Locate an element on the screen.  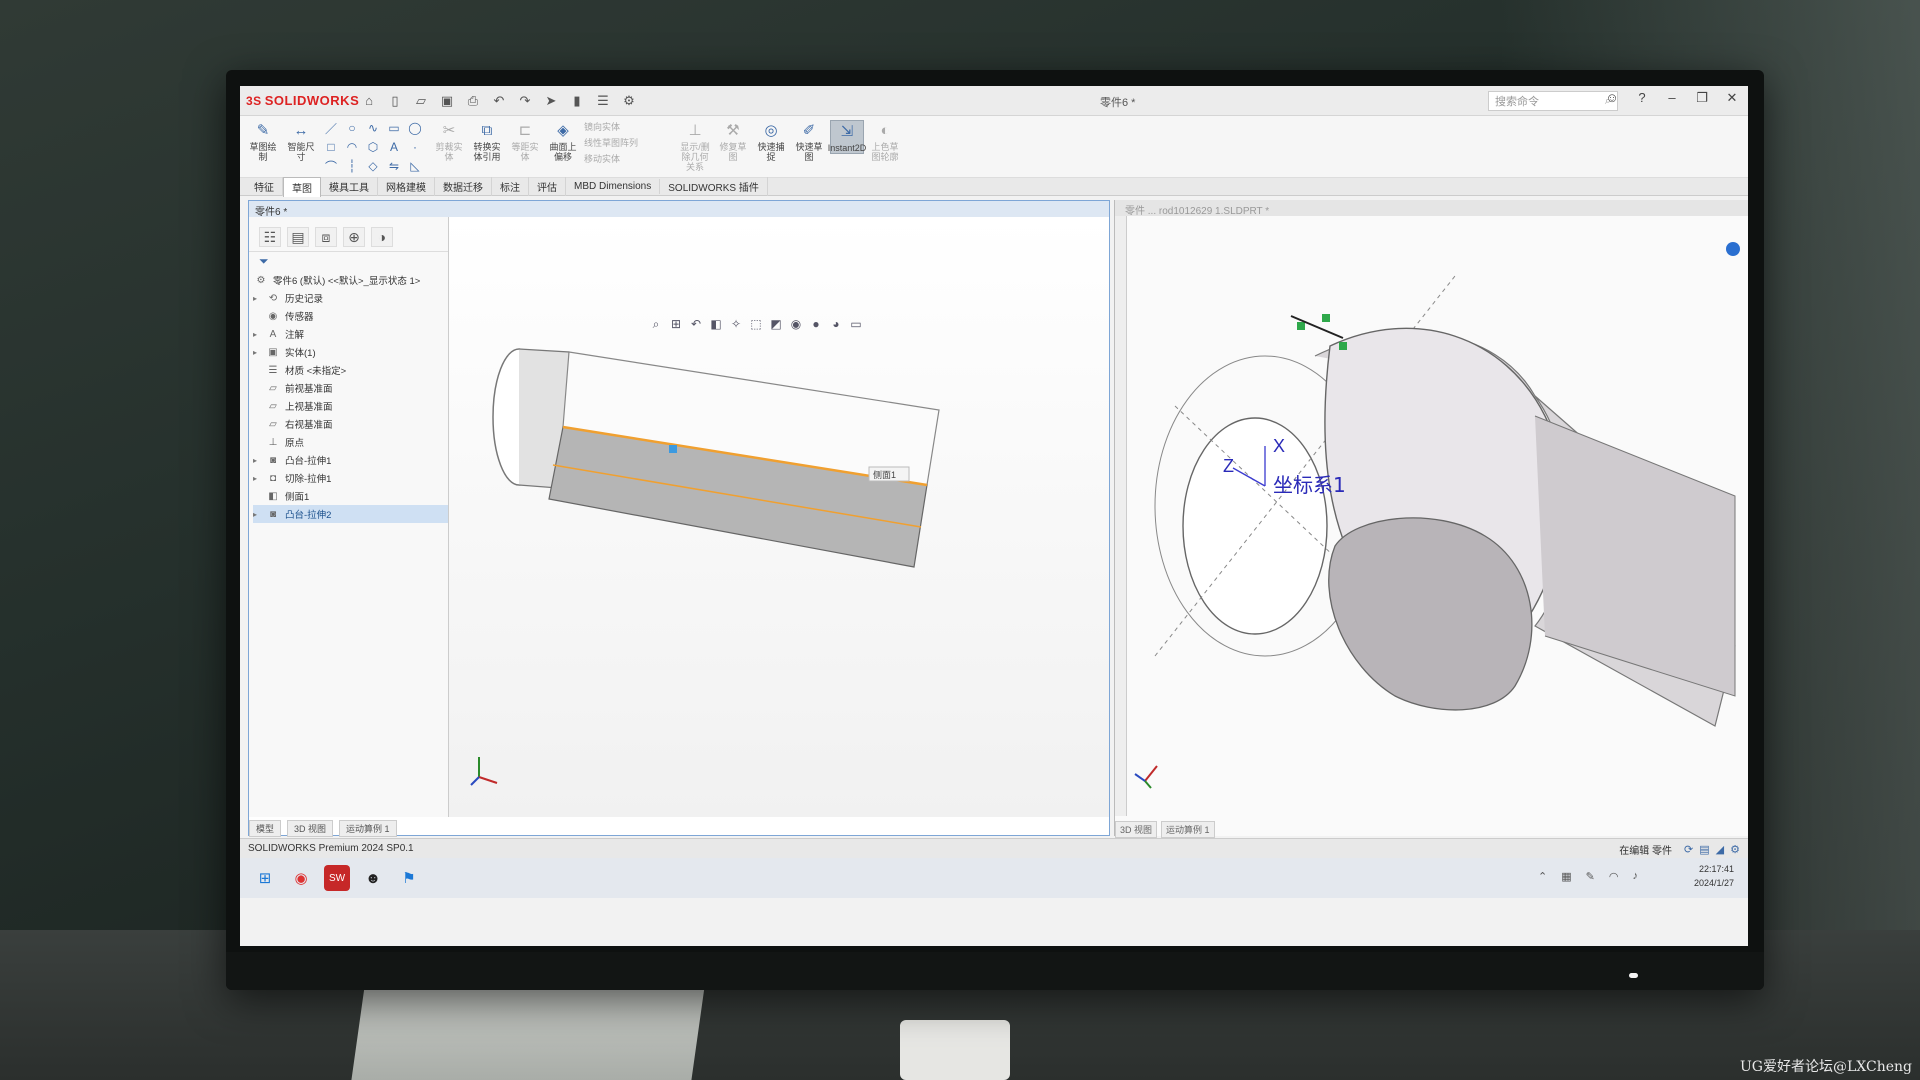
tree-item: ▸ ◘ 切除-拉伸1 is located at coordinates (350, 478).